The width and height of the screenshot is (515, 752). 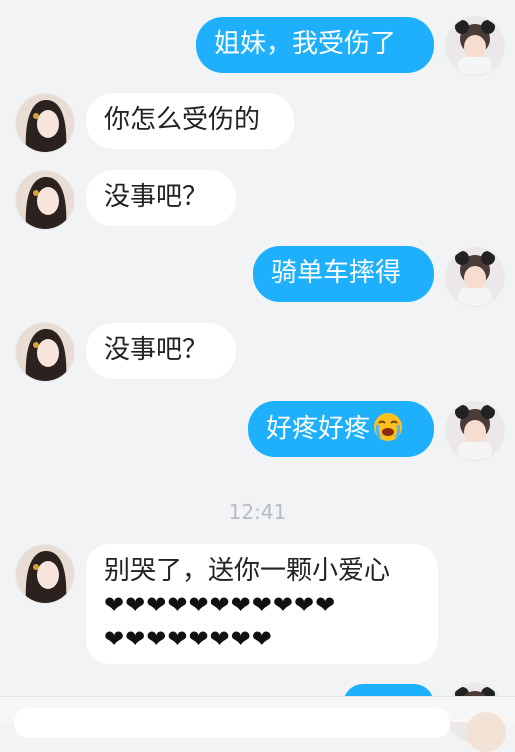 I want to click on sticker-button, so click(x=486, y=732).